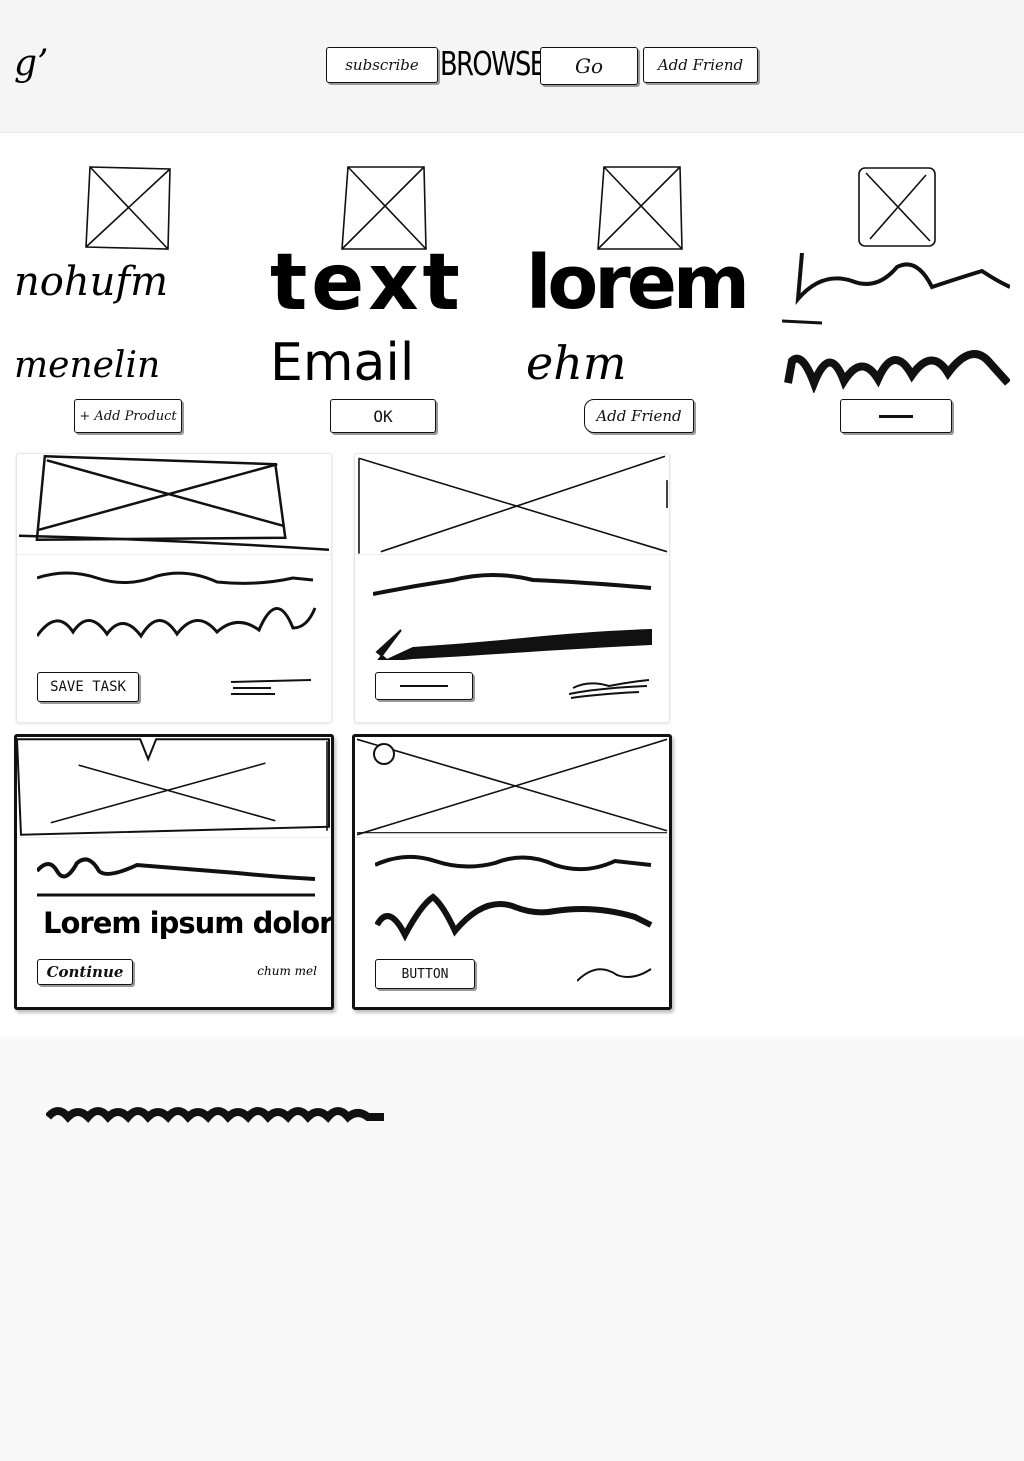  What do you see at coordinates (367, 283) in the screenshot?
I see `product-title: text` at bounding box center [367, 283].